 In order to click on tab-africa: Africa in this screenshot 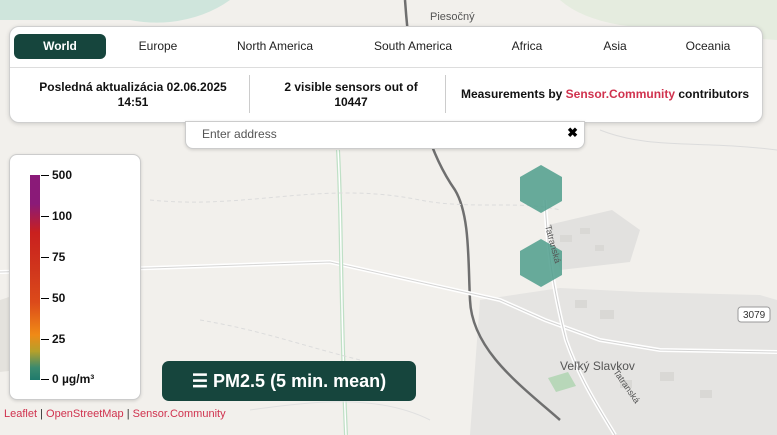, I will do `click(527, 46)`.